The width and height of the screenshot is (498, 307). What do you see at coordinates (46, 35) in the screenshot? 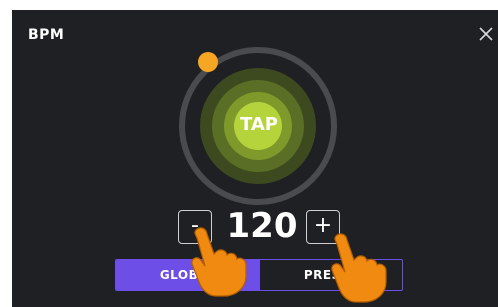
I see `dialog-title: BPM` at bounding box center [46, 35].